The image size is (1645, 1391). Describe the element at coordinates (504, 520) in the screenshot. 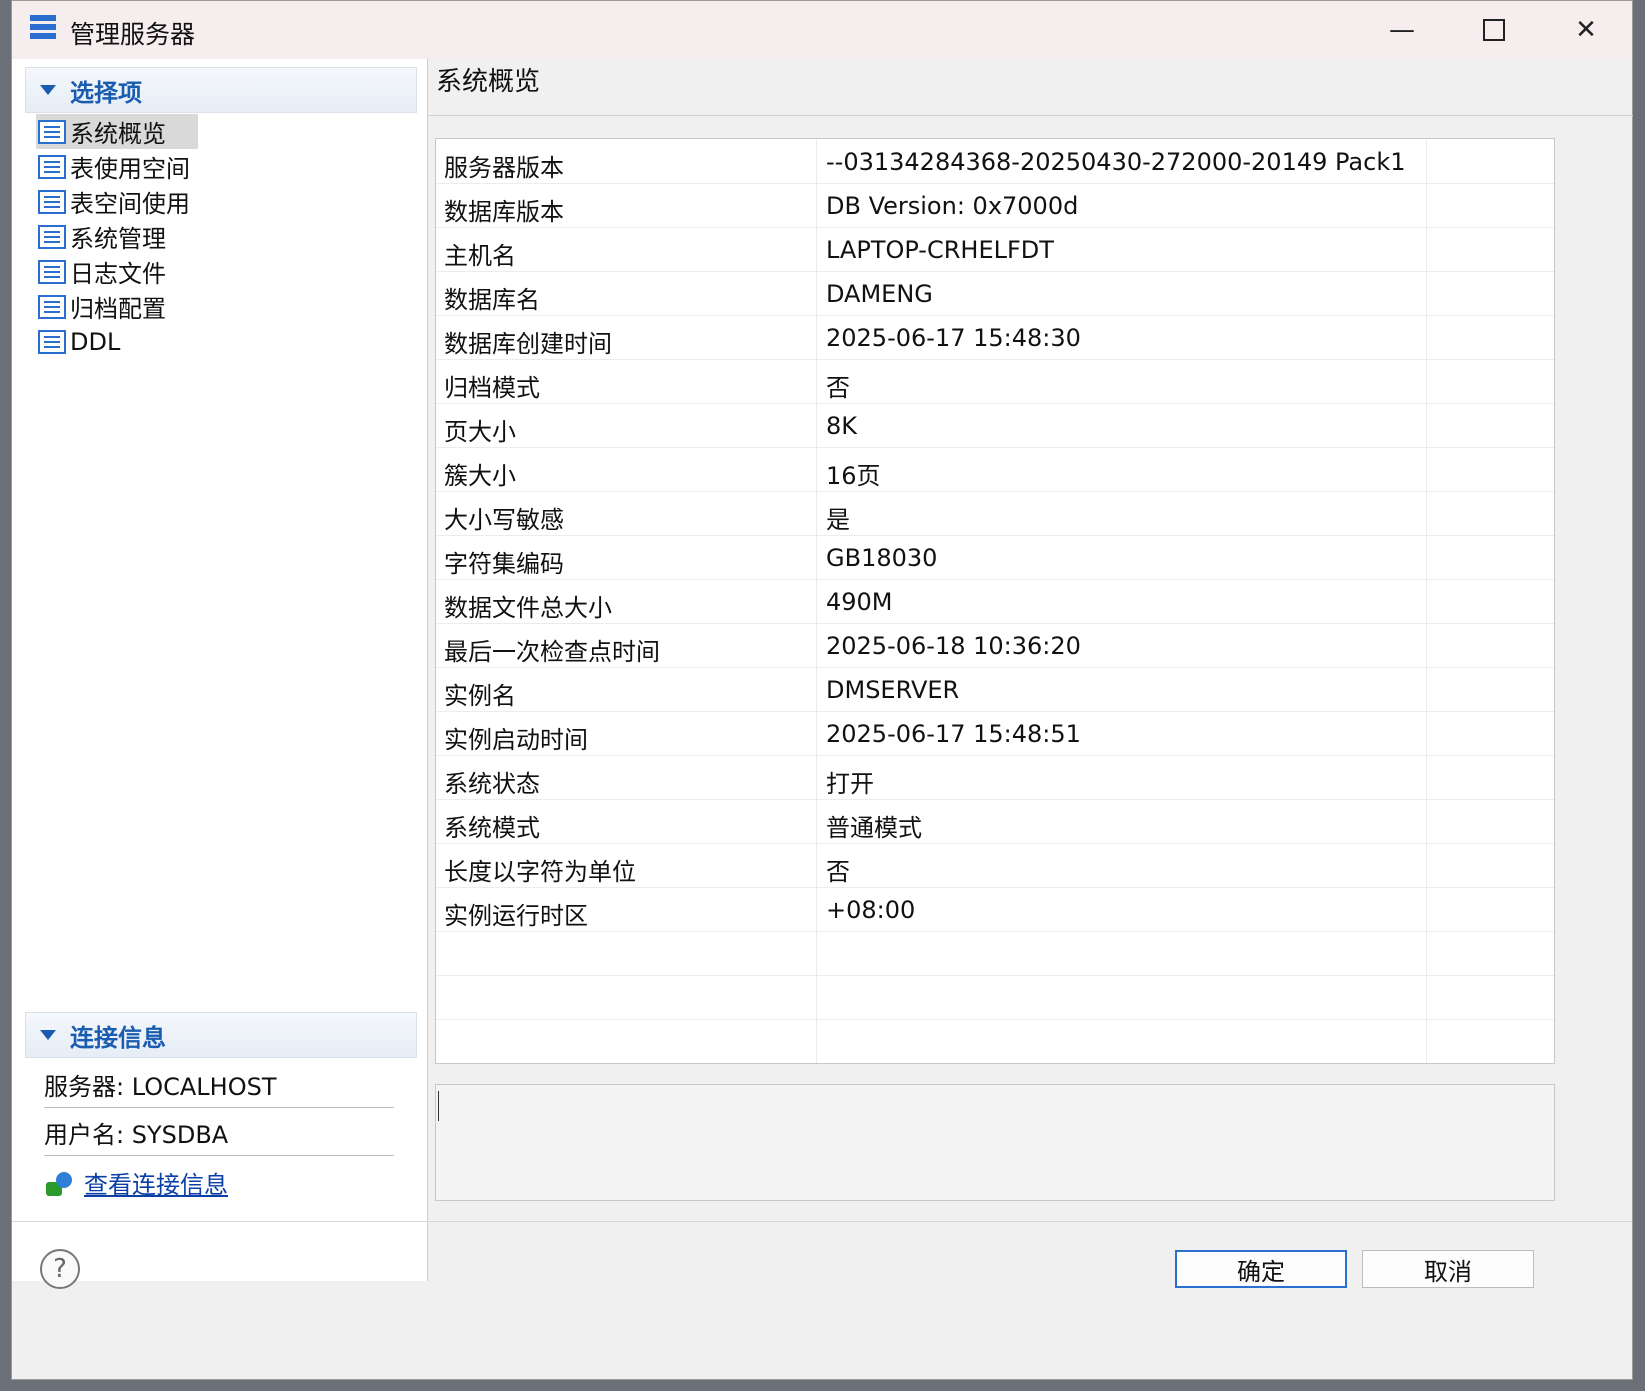

I see `row-key: 大小写敏感` at that location.